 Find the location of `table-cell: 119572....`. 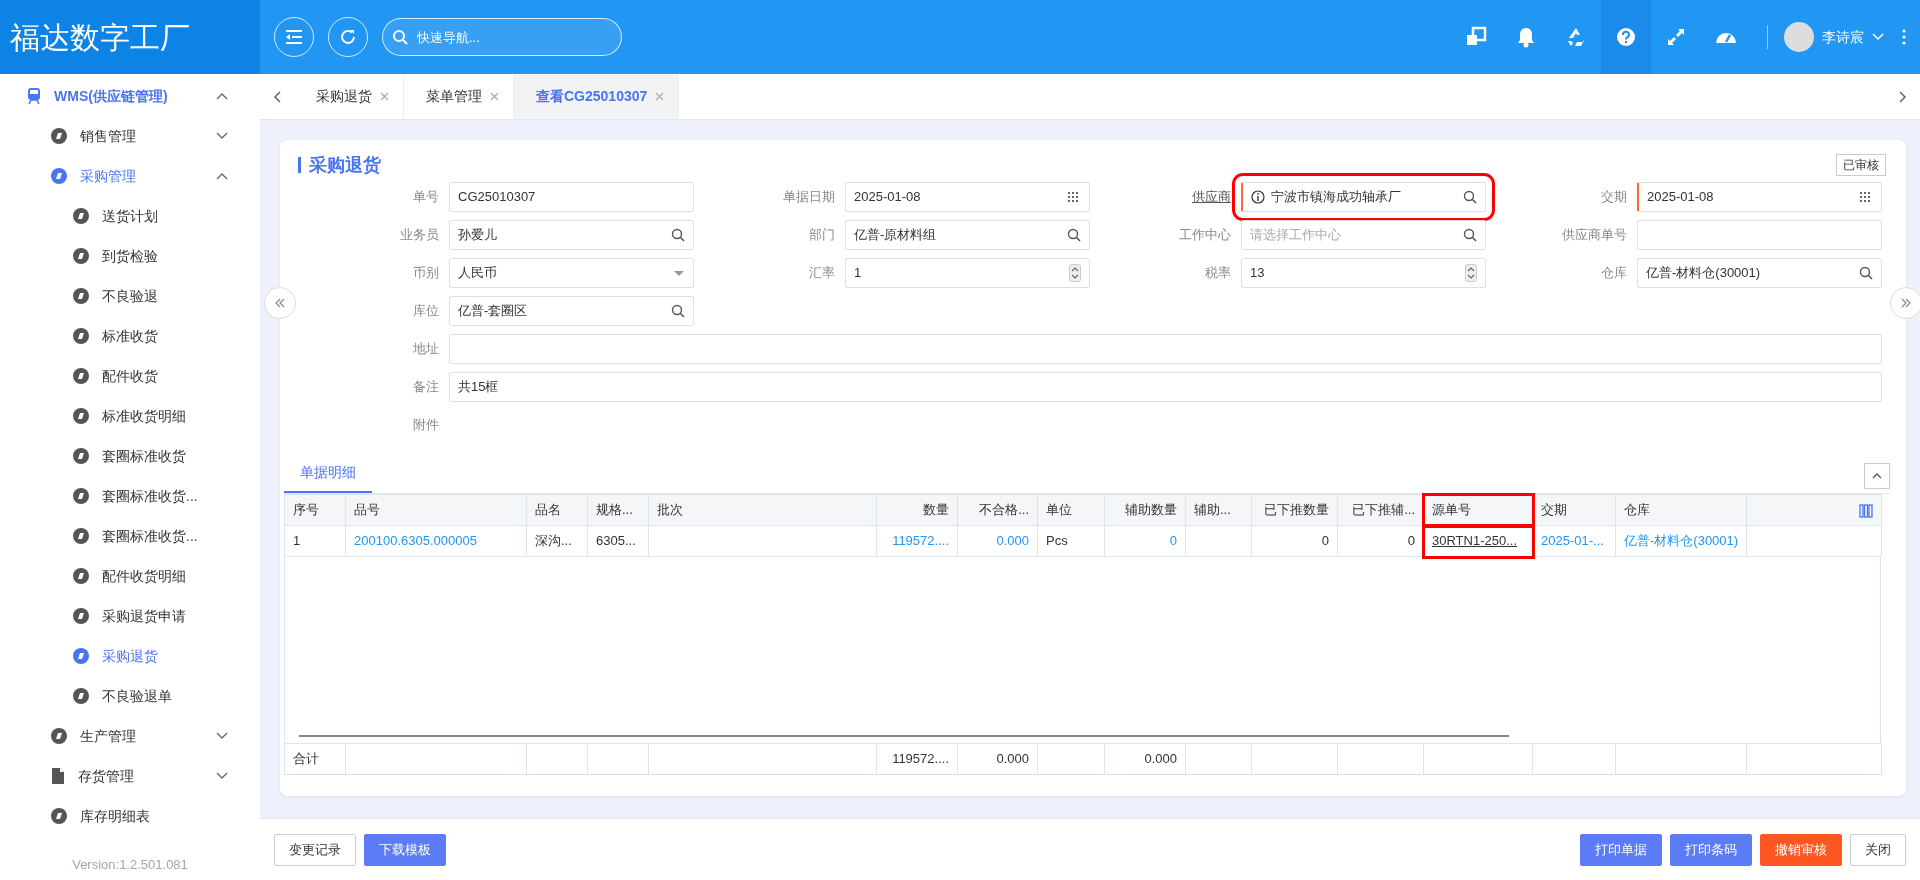

table-cell: 119572.... is located at coordinates (917, 759).